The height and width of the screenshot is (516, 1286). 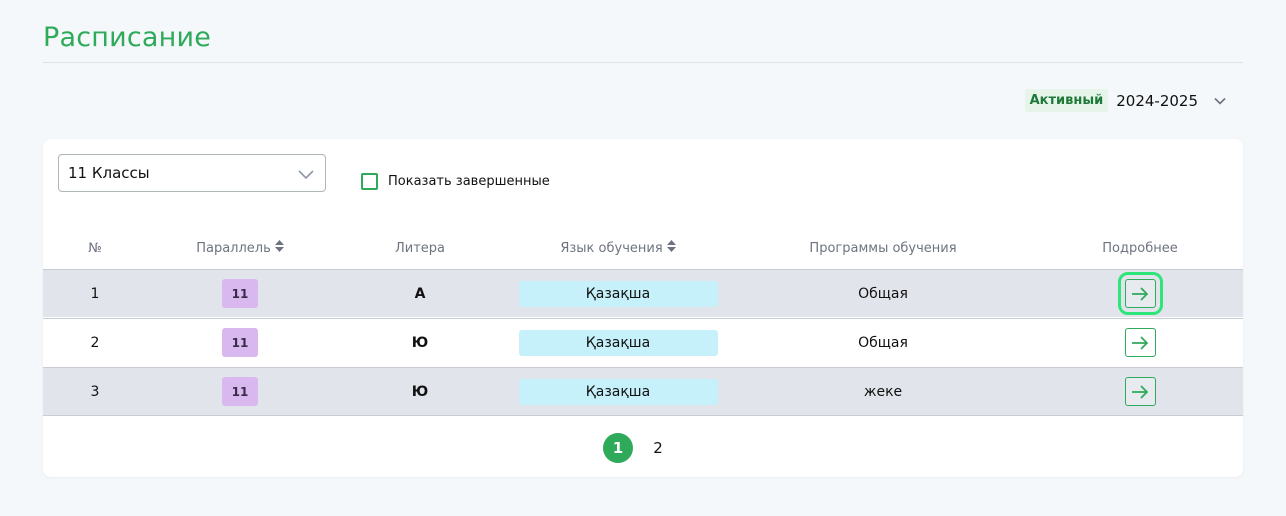 I want to click on page-button-1: 1, so click(x=618, y=448).